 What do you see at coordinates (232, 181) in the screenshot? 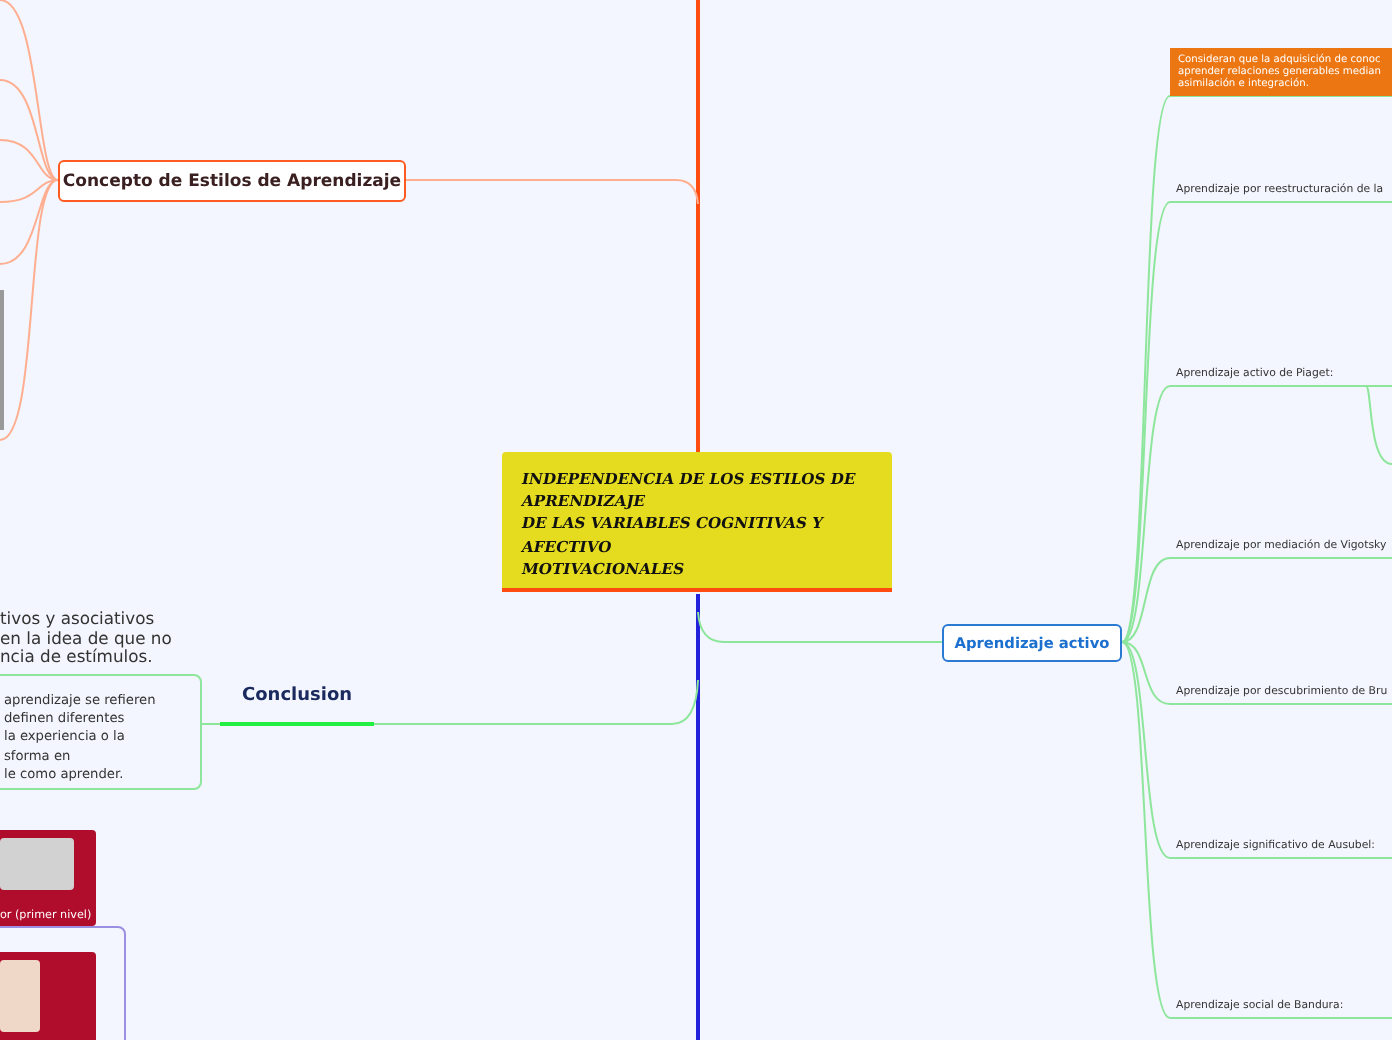
I see `topic-node: Concepto de Estilos de Aprendizaje` at bounding box center [232, 181].